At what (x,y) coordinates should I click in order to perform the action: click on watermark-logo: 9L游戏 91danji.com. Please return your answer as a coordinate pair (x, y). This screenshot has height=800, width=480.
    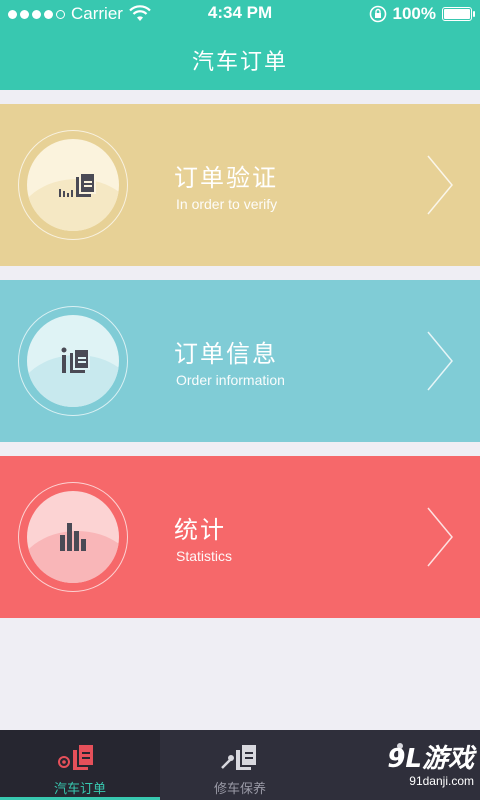
    Looking at the image, I should click on (421, 769).